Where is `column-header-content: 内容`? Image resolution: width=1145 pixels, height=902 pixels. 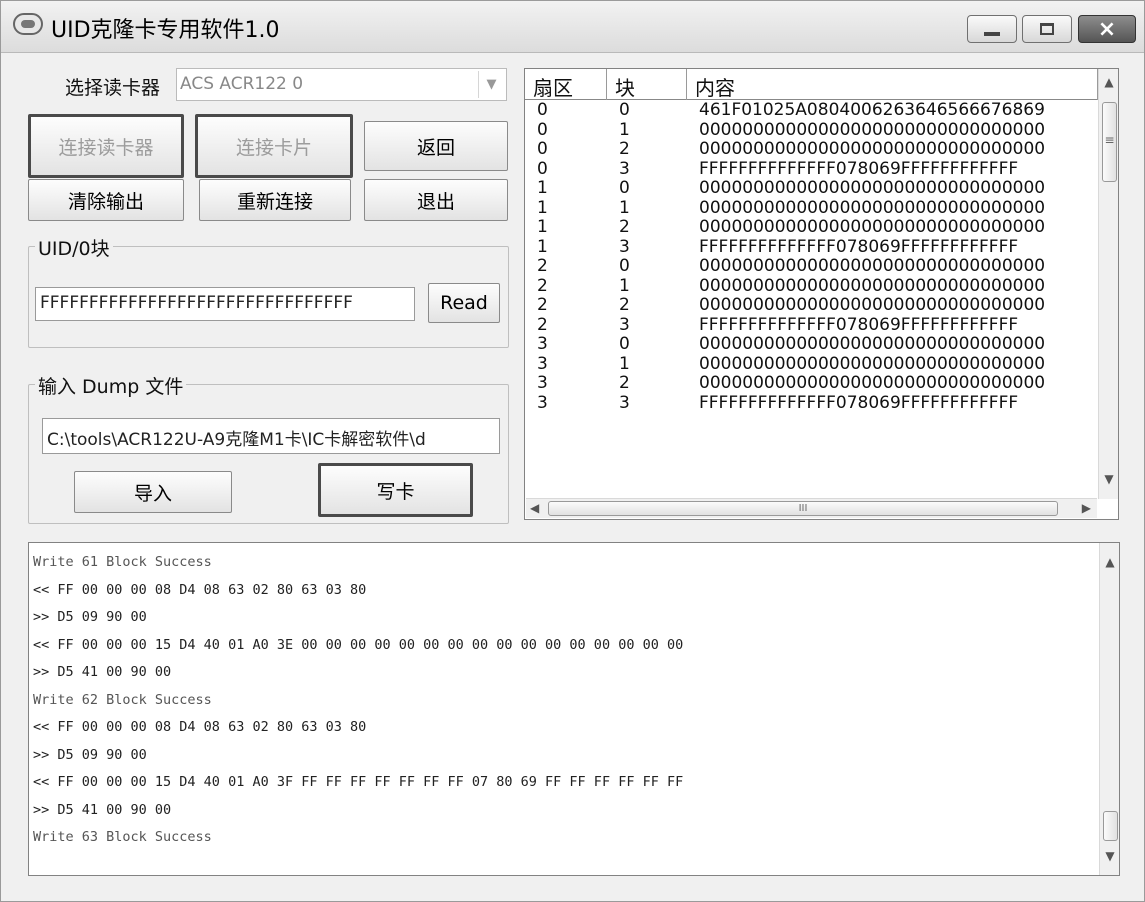
column-header-content: 内容 is located at coordinates (892, 84).